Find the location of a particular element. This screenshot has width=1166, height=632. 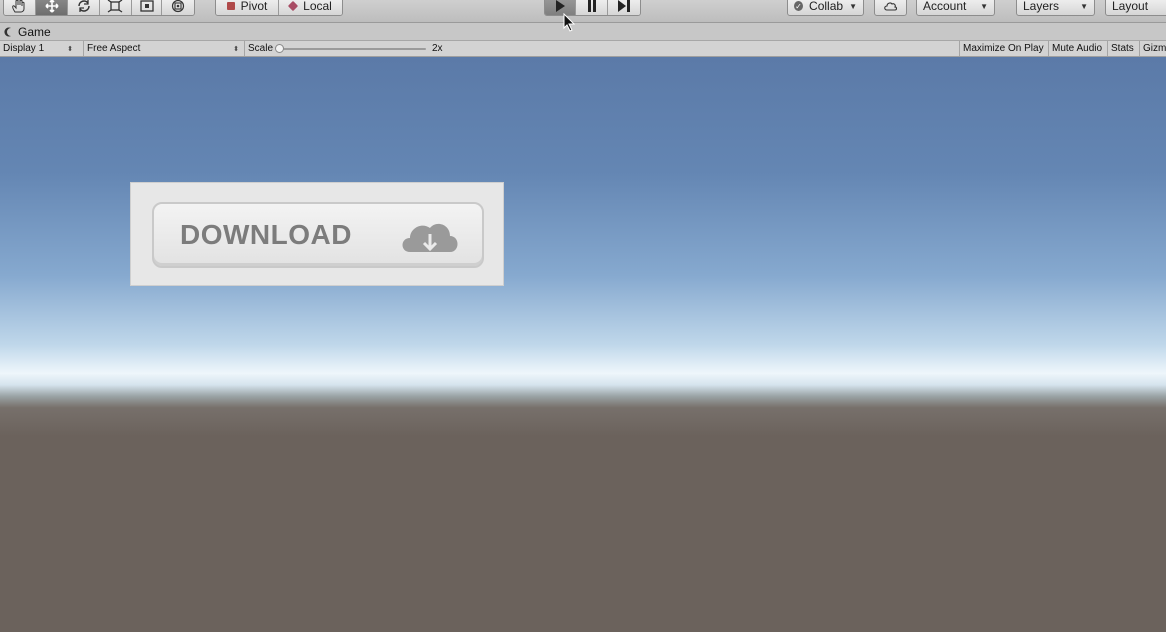

scale-tool-icon is located at coordinates (116, 7).